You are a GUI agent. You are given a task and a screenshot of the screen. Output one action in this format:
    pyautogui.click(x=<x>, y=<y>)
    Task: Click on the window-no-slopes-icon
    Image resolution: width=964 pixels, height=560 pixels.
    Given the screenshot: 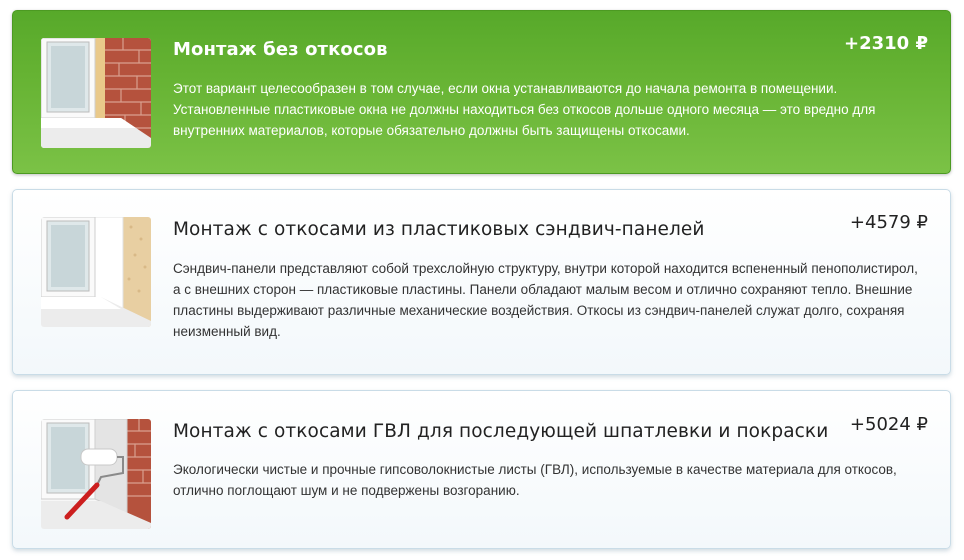 What is the action you would take?
    pyautogui.click(x=96, y=93)
    